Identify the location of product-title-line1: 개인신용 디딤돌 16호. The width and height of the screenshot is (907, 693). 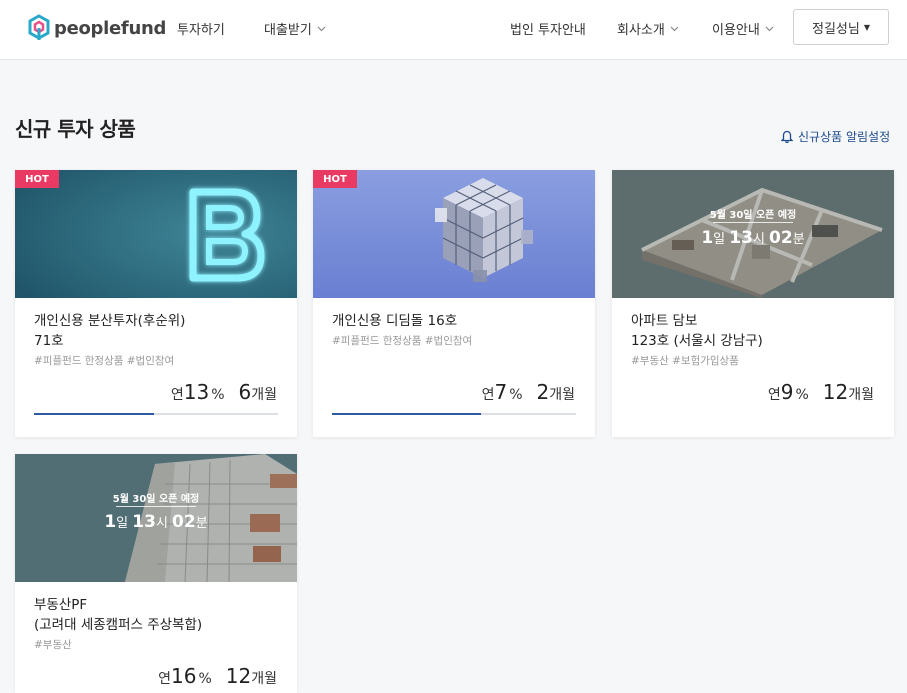
(395, 321).